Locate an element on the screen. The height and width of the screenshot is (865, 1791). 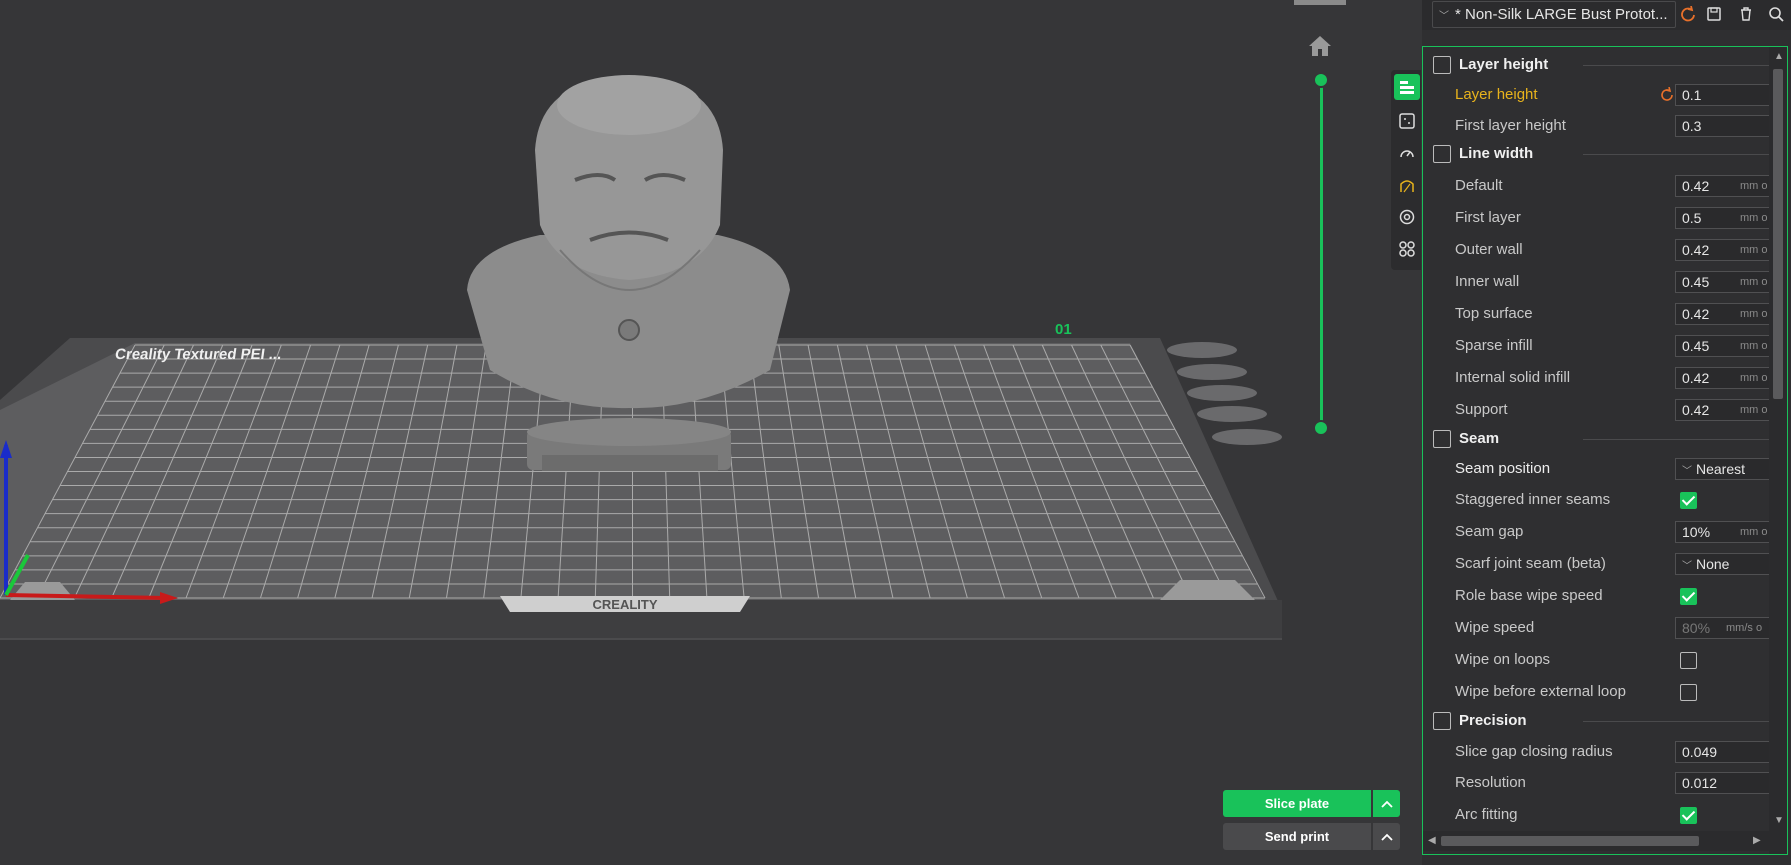
search-icon is located at coordinates (1776, 14).